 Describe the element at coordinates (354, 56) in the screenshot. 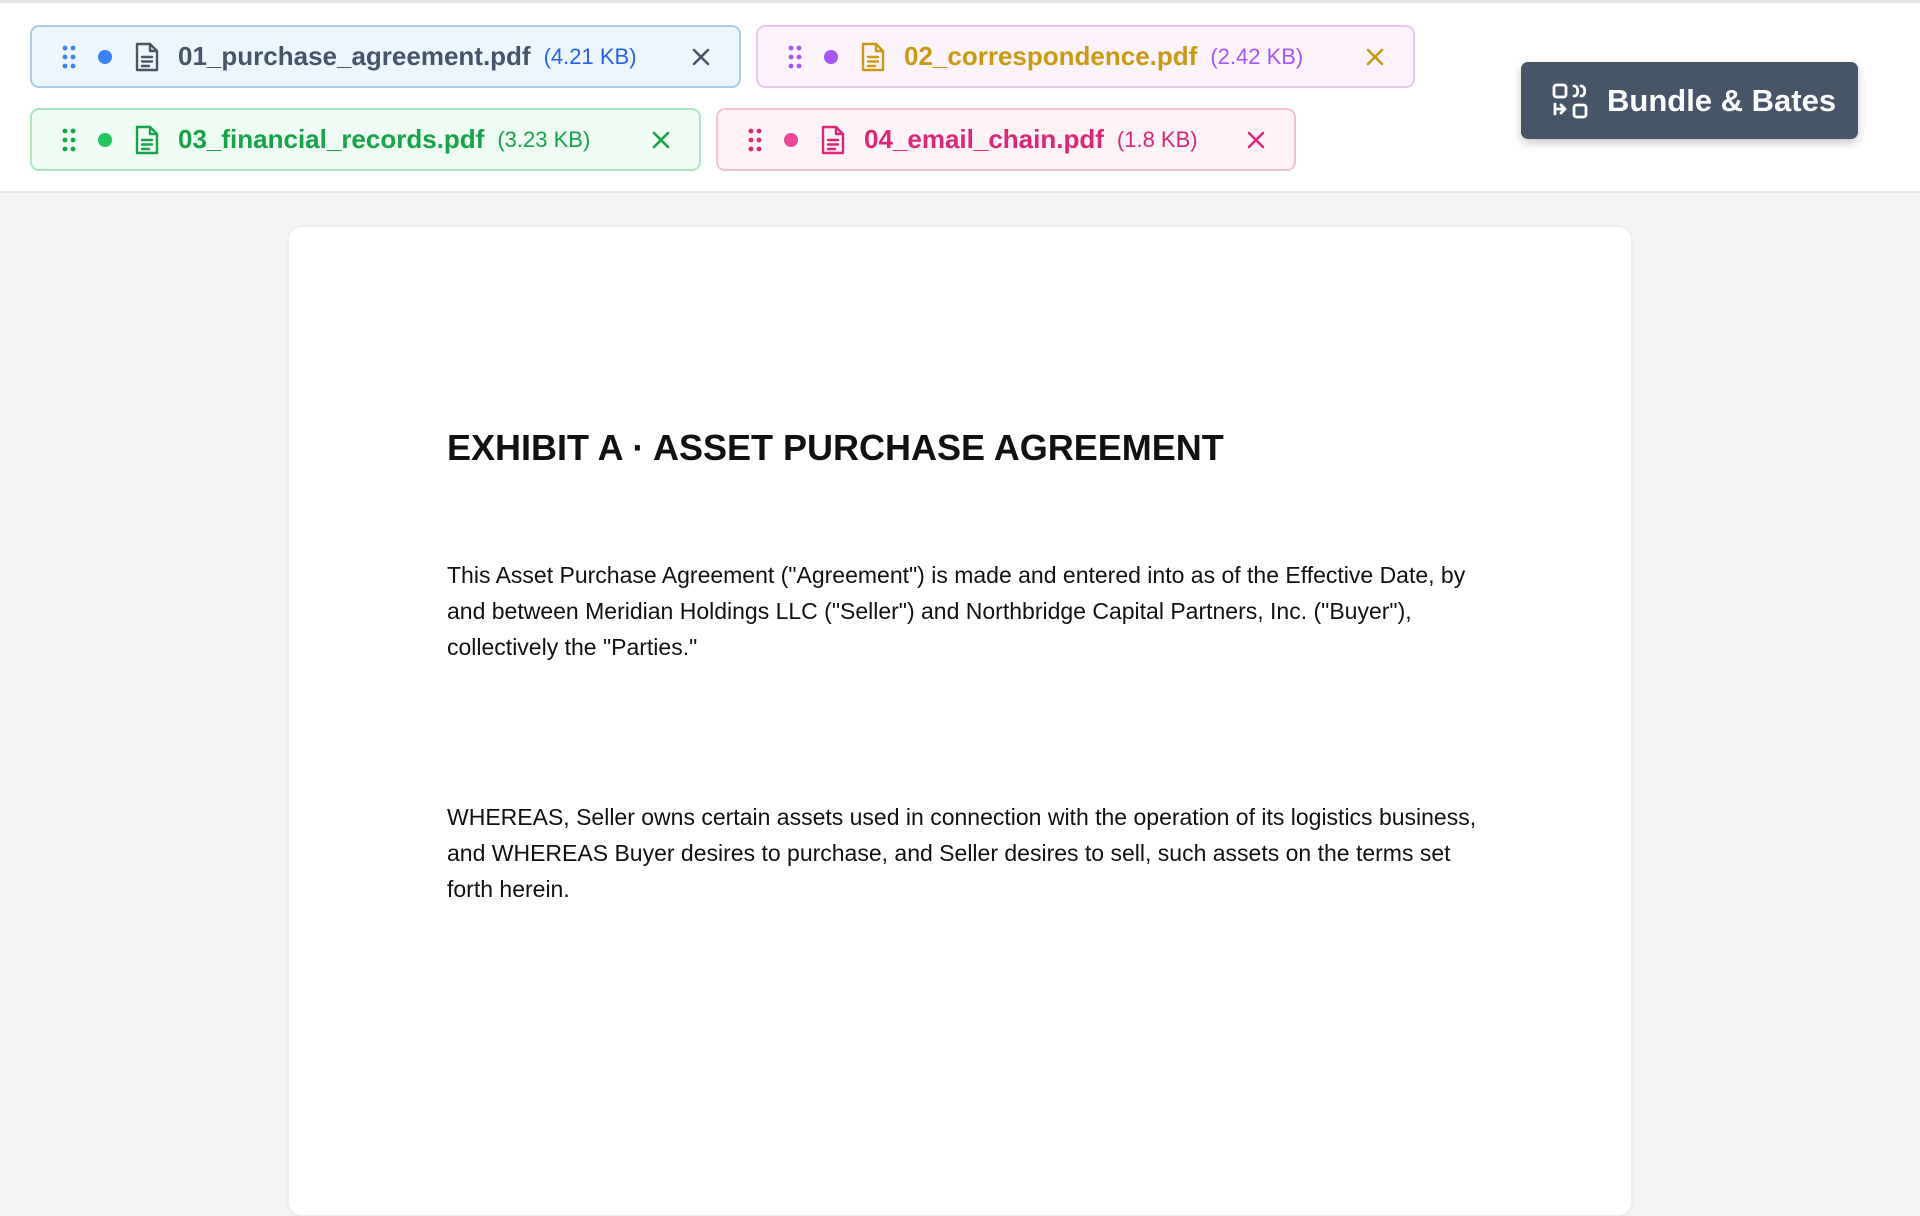

I see `file-name: 01_purchase_agreement.pdf` at that location.